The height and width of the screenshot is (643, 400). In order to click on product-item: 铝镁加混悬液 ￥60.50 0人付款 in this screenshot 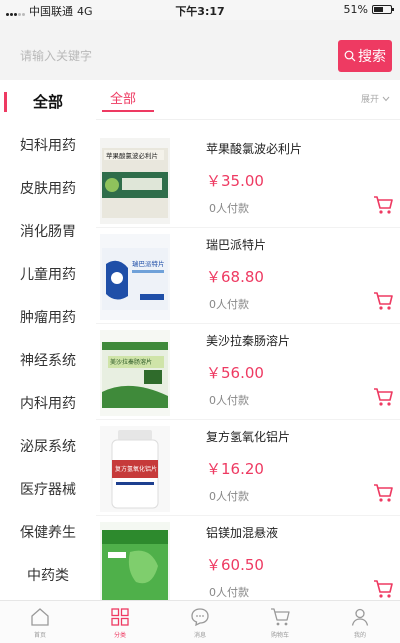, I will do `click(248, 564)`.